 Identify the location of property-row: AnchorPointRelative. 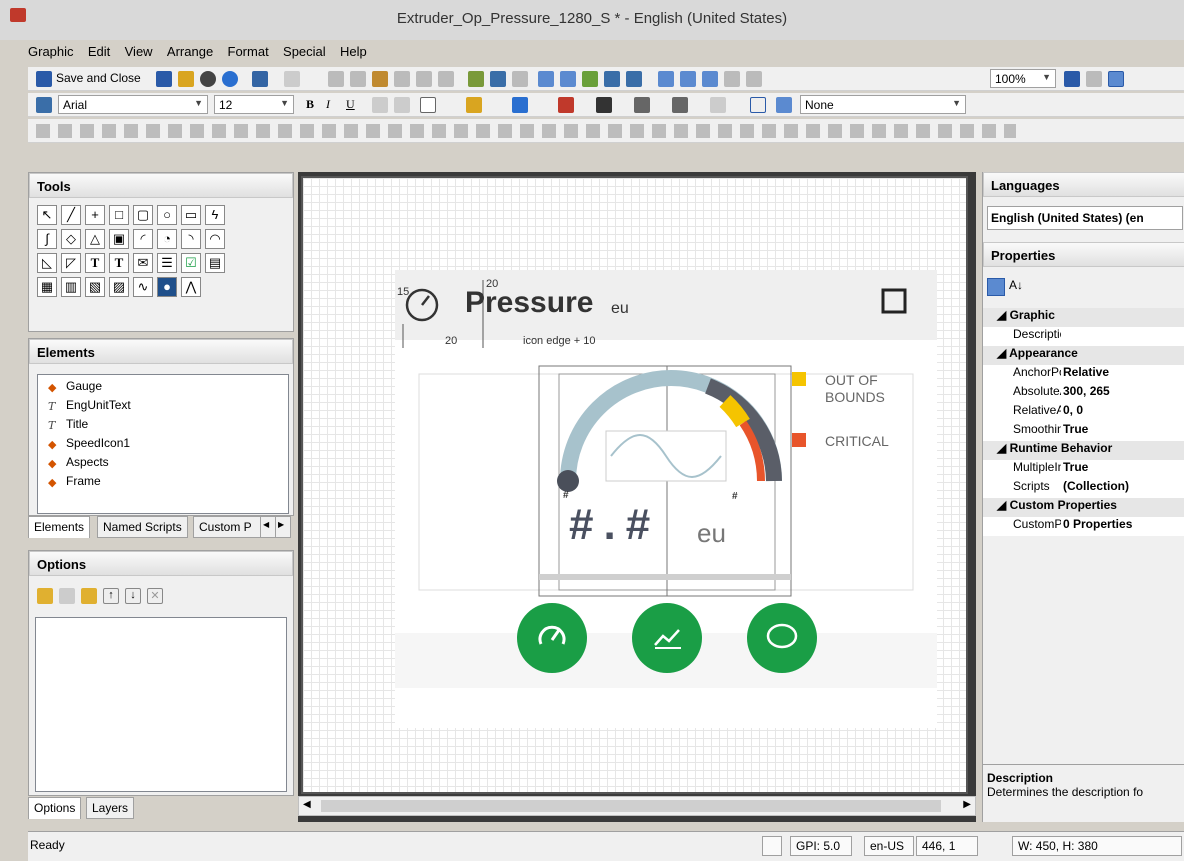
(1083, 374).